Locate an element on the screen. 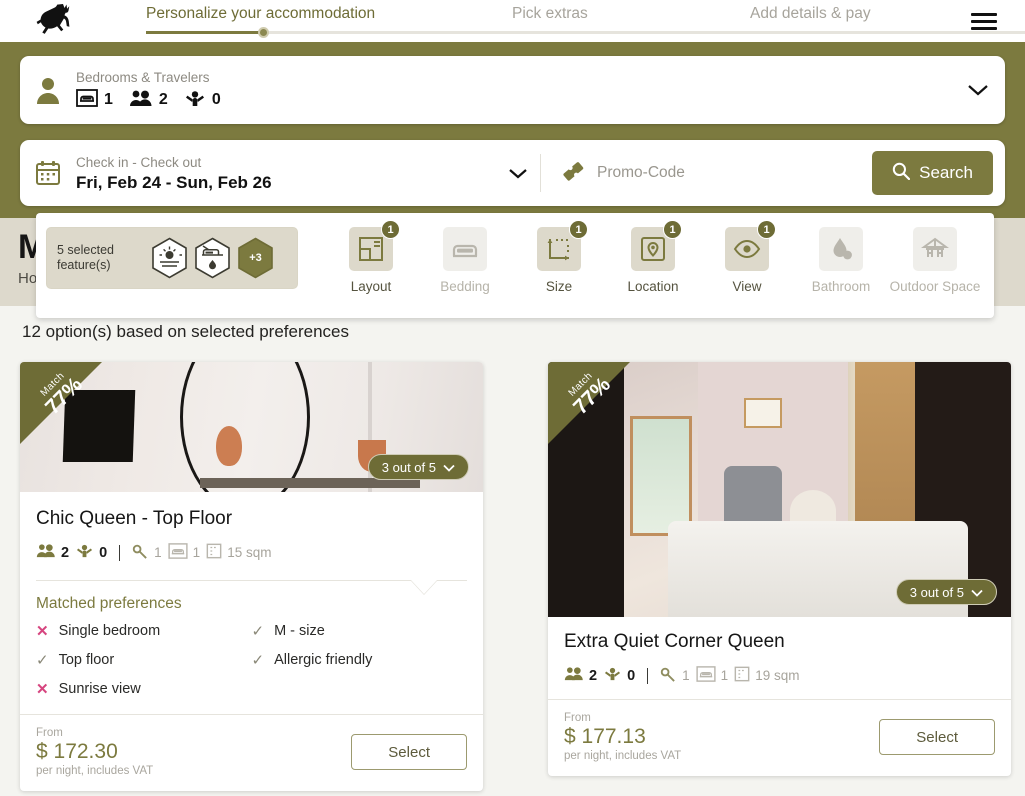 The height and width of the screenshot is (796, 1025). promo-ticket-icon is located at coordinates (573, 173).